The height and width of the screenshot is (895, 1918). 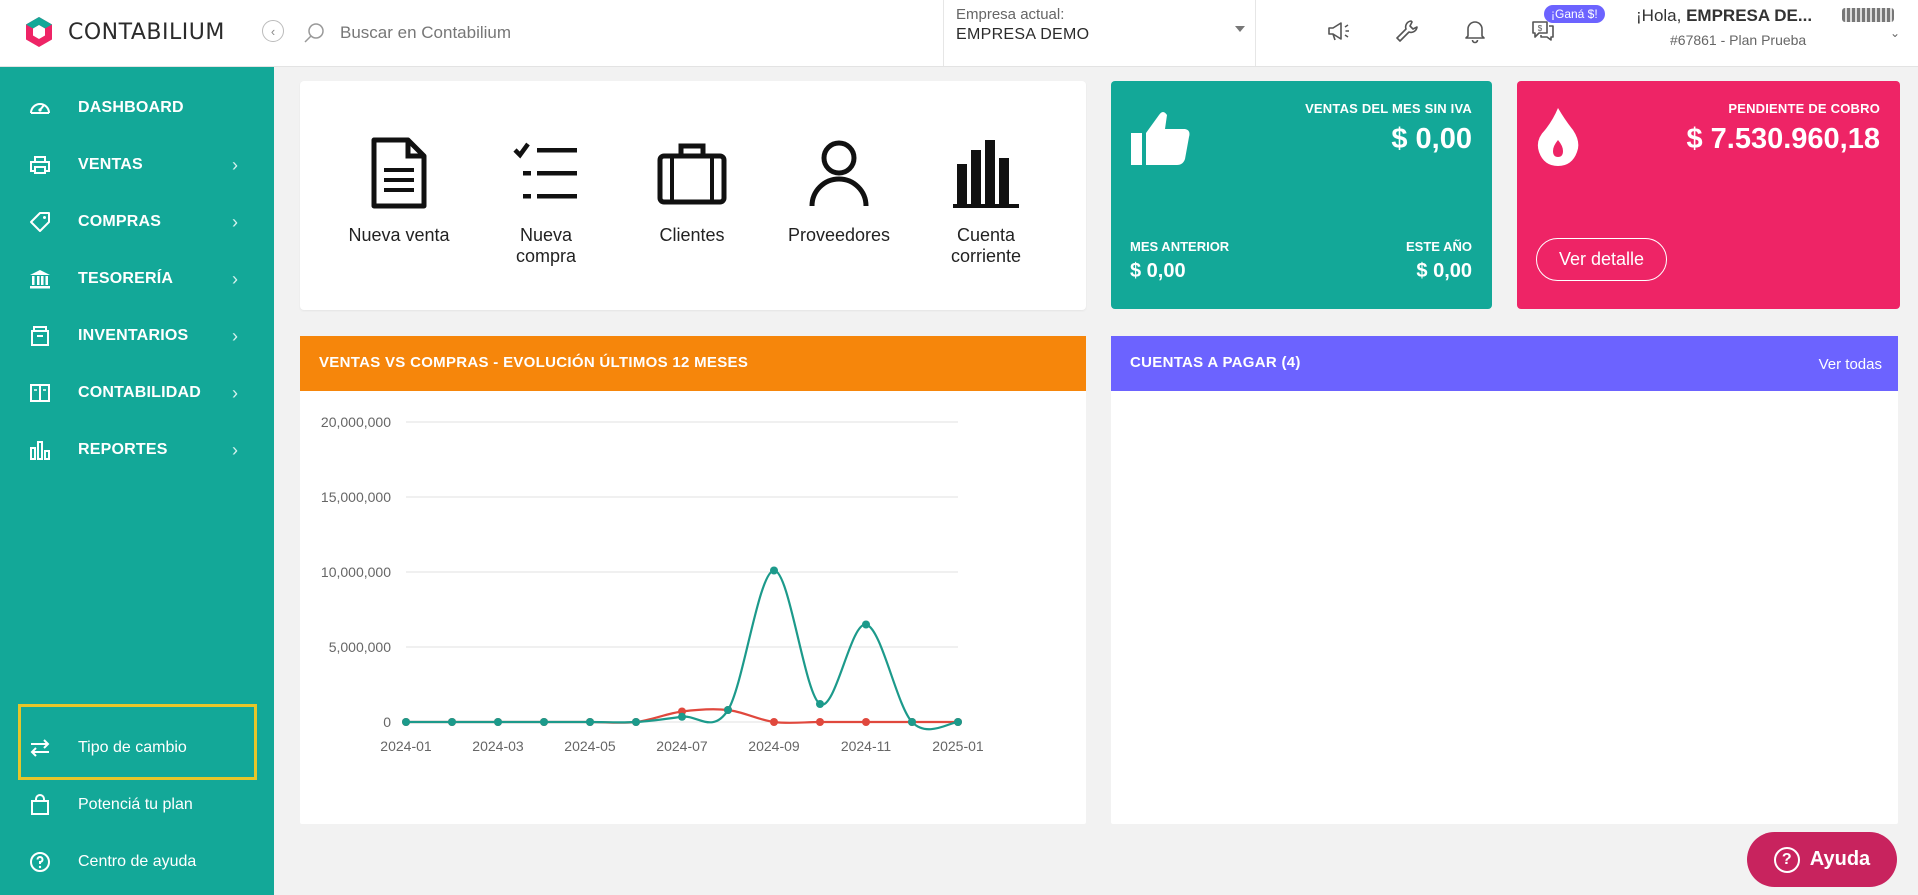 What do you see at coordinates (40, 336) in the screenshot?
I see `box-icon` at bounding box center [40, 336].